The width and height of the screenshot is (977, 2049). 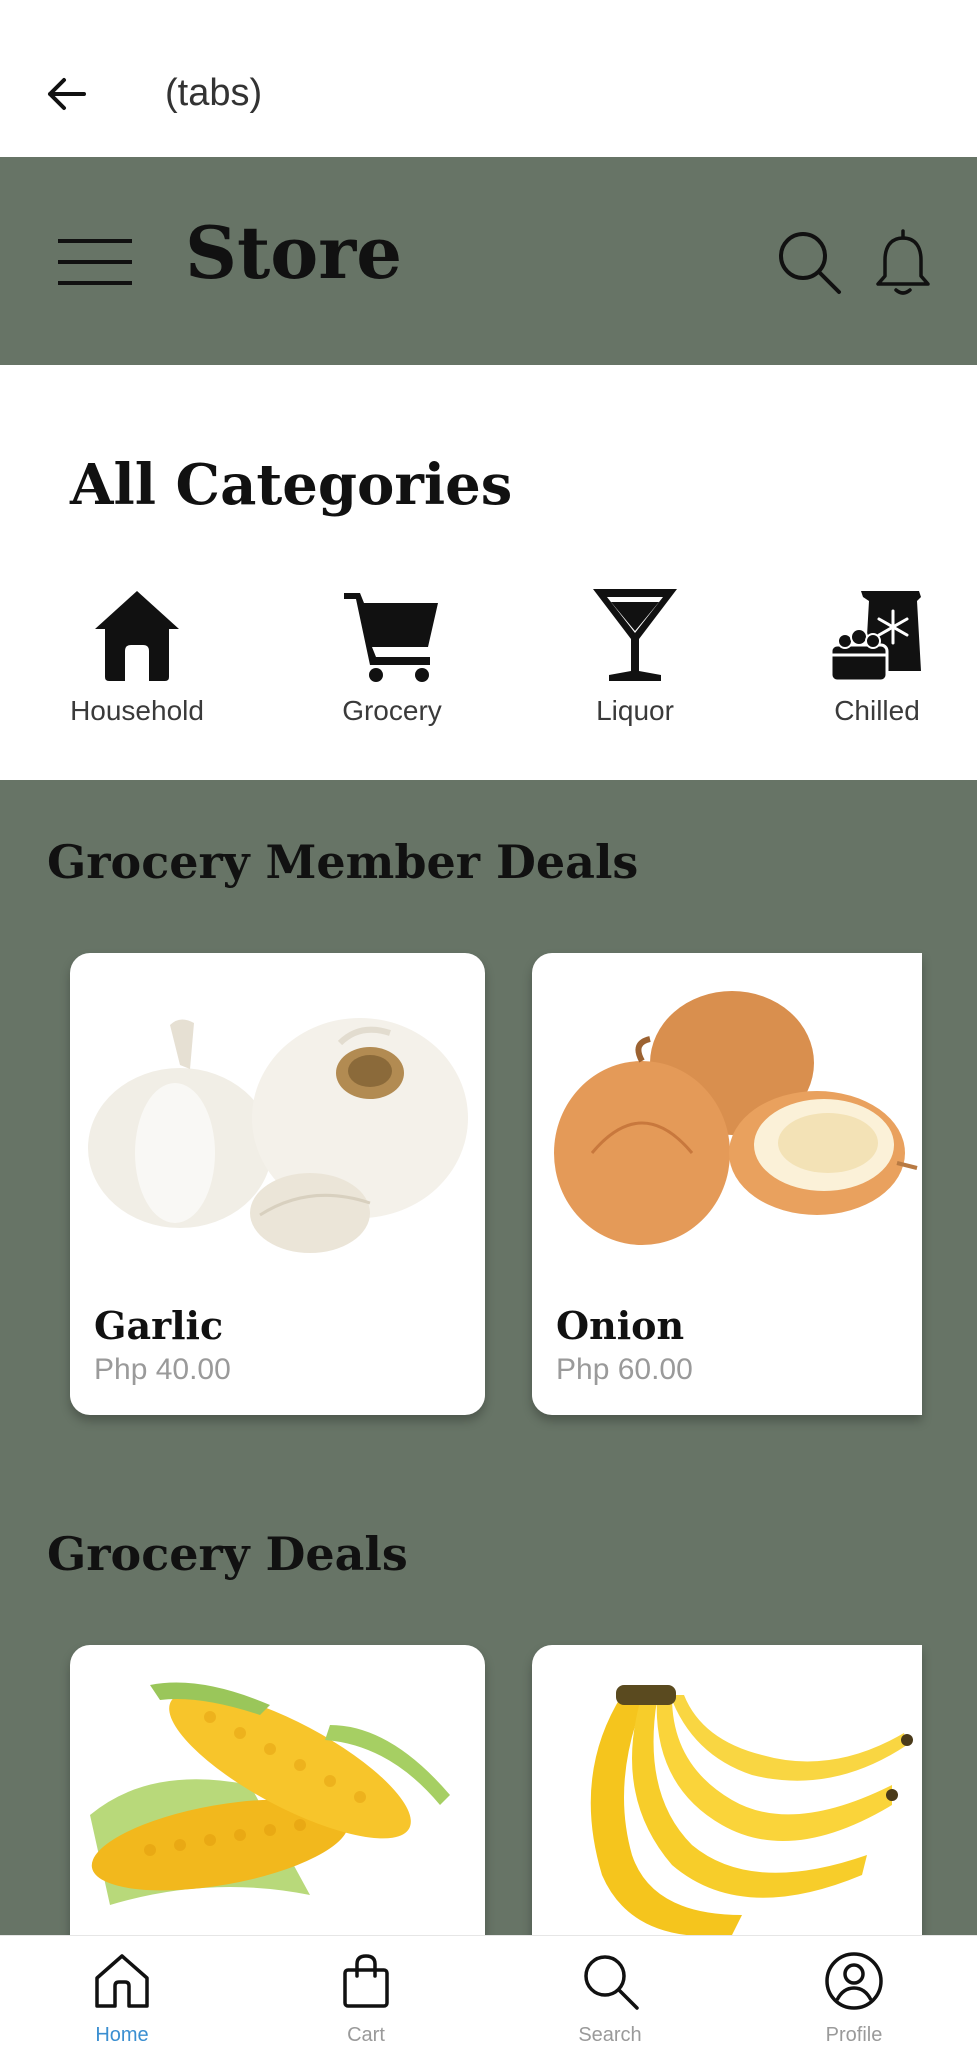 I want to click on category-label: Chilled, so click(x=877, y=710).